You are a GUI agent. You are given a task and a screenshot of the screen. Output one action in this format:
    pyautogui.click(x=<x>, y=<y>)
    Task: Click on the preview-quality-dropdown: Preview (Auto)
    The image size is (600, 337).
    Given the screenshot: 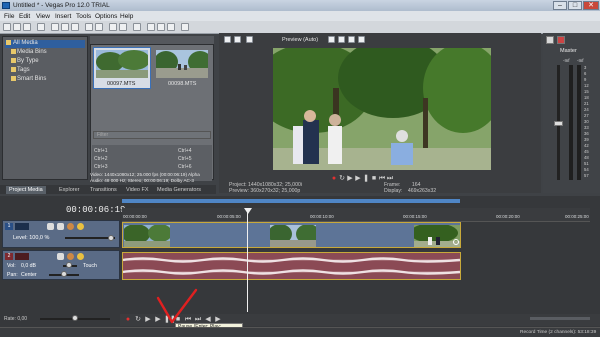 What is the action you would take?
    pyautogui.click(x=300, y=40)
    